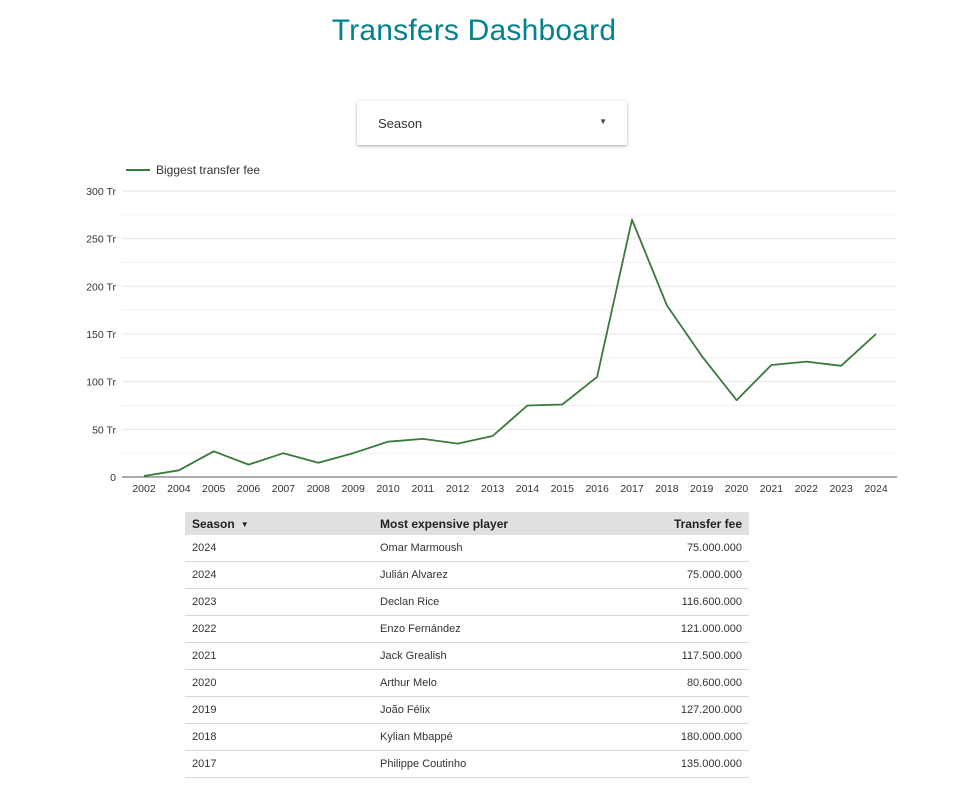 The width and height of the screenshot is (971, 797). What do you see at coordinates (528, 489) in the screenshot?
I see `x-tick-label: 2014` at bounding box center [528, 489].